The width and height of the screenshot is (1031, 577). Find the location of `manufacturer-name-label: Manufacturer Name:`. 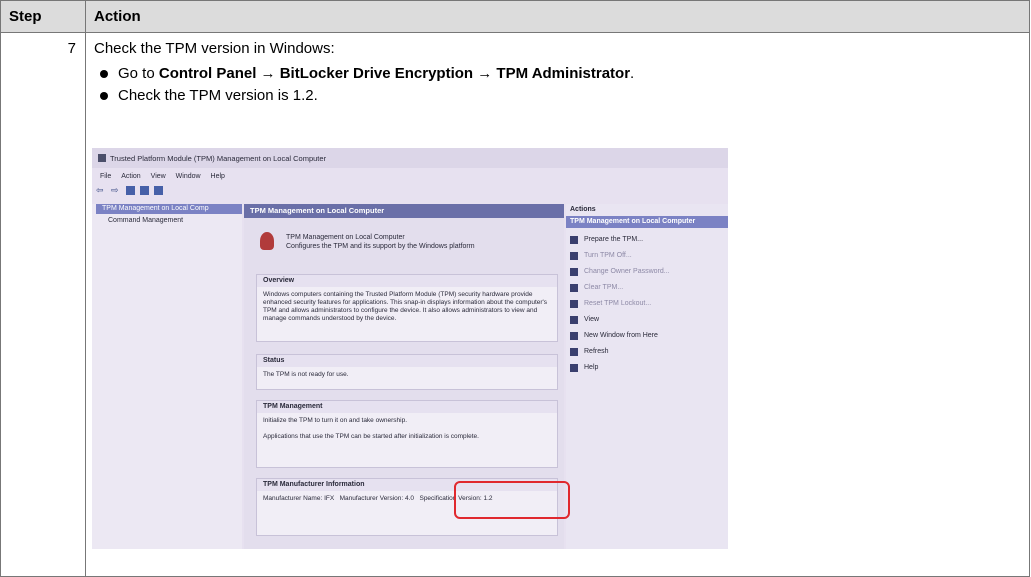

manufacturer-name-label: Manufacturer Name: is located at coordinates (293, 498).